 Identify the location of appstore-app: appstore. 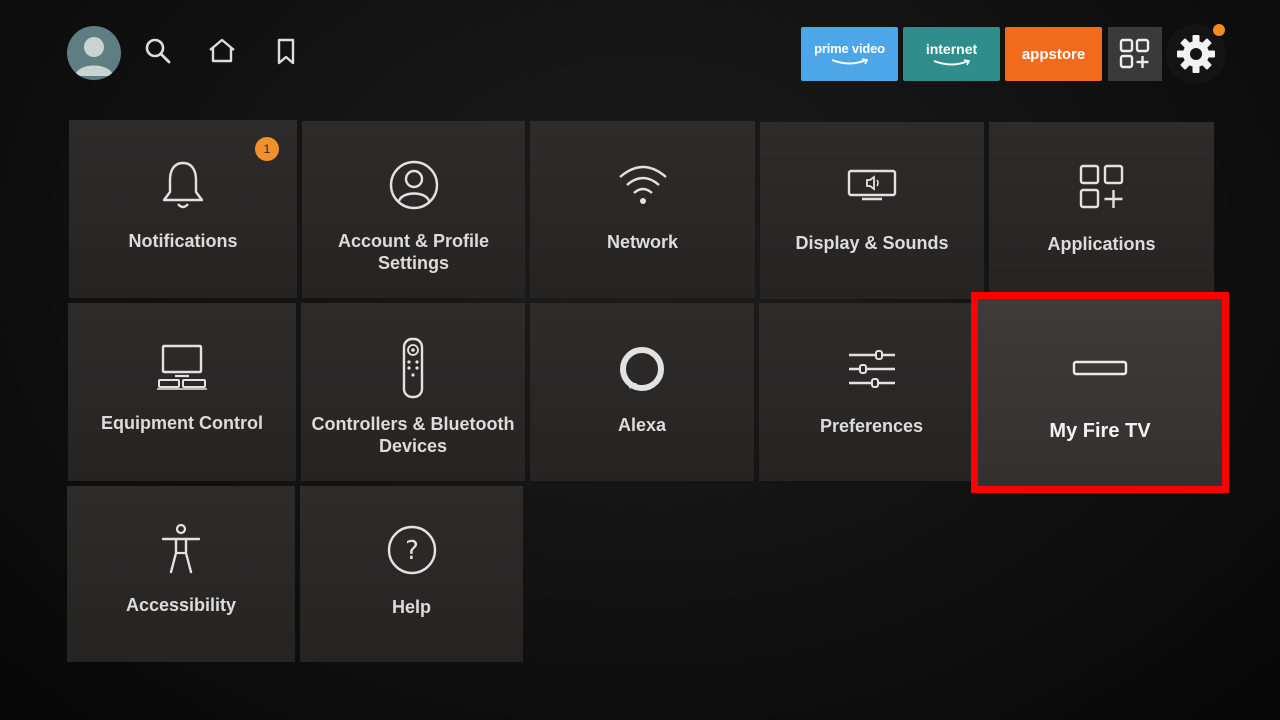
(1053, 54).